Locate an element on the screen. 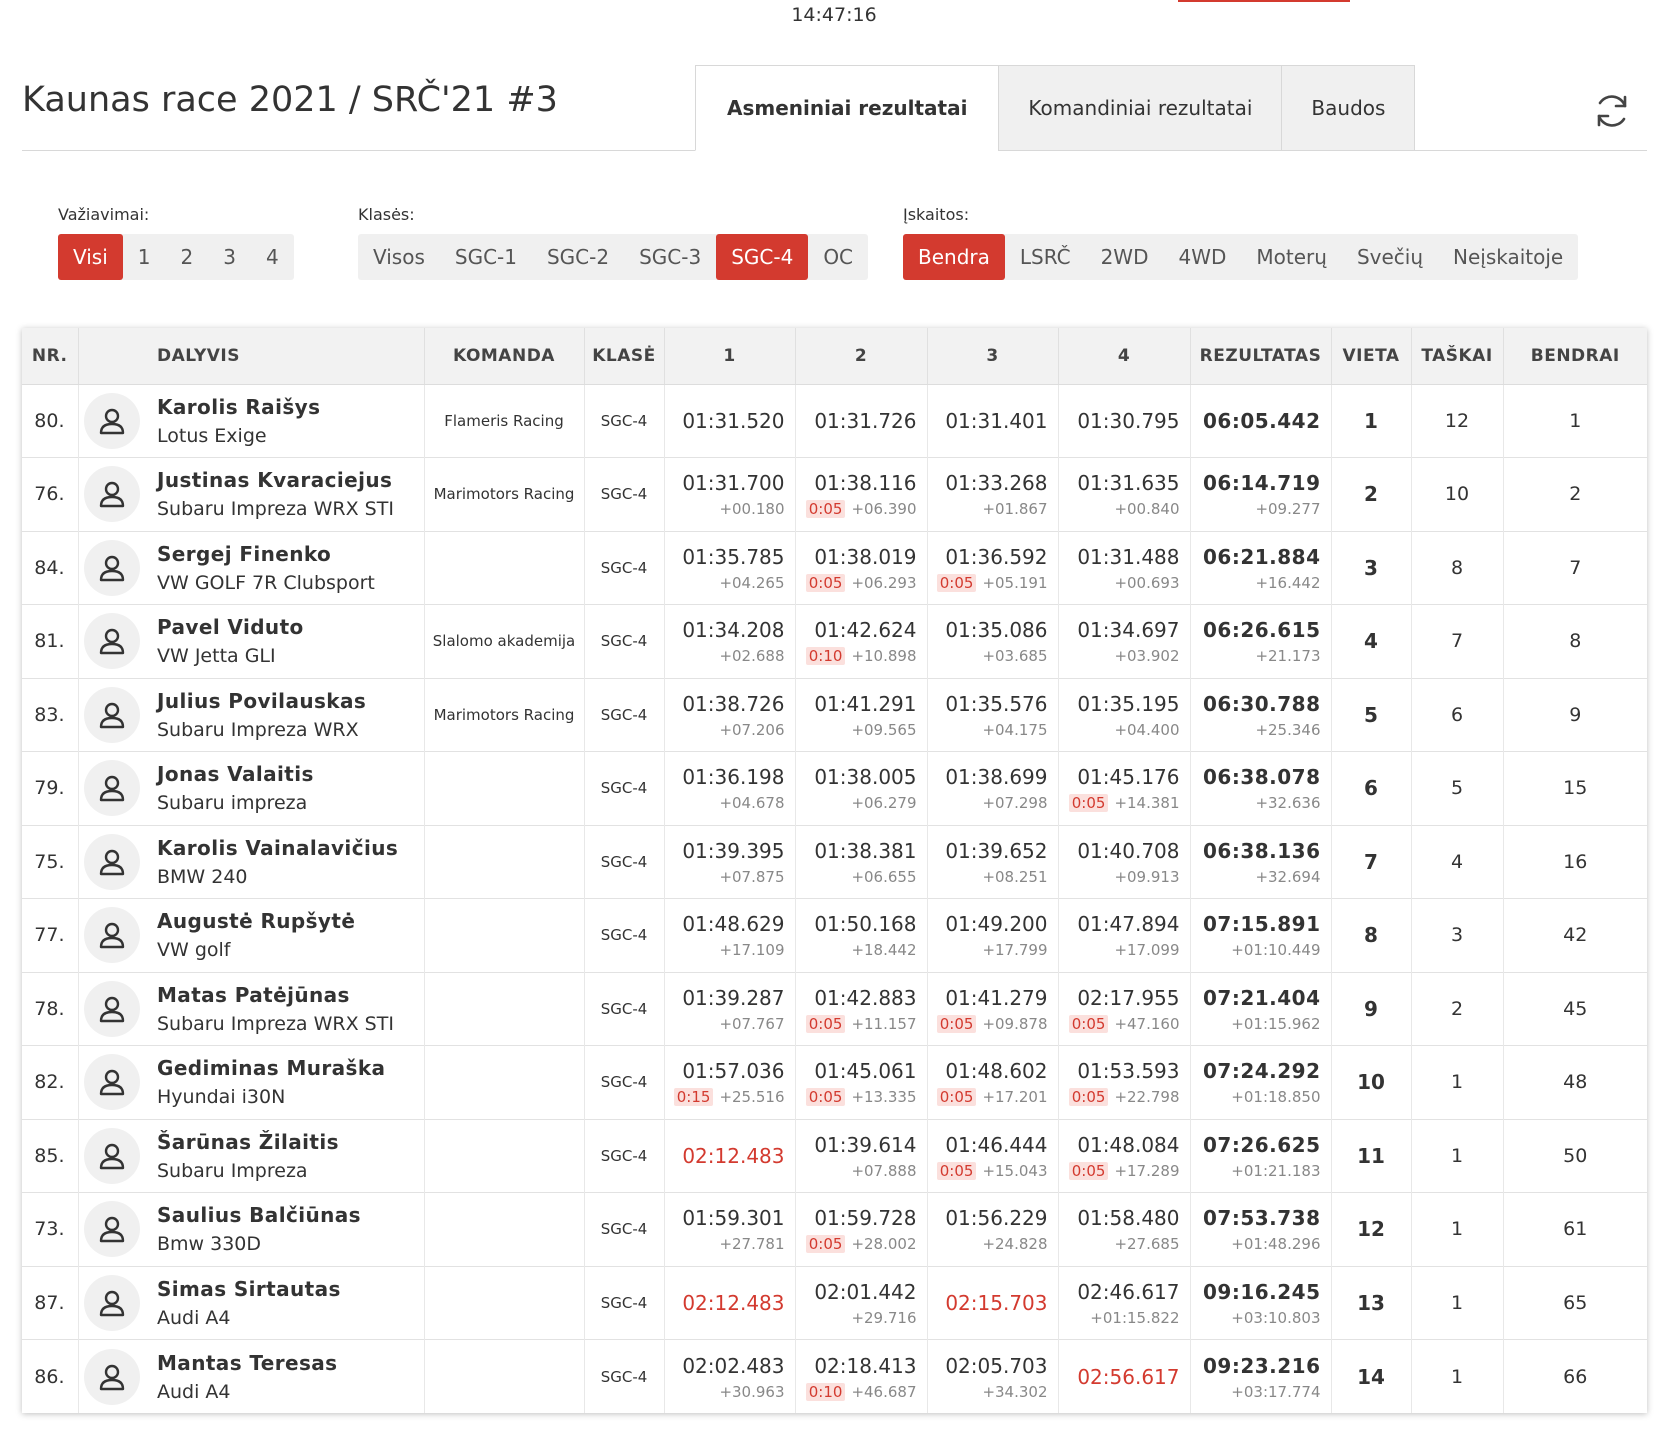 This screenshot has width=1668, height=1441. participant-name: Pavel Viduto is located at coordinates (290, 627).